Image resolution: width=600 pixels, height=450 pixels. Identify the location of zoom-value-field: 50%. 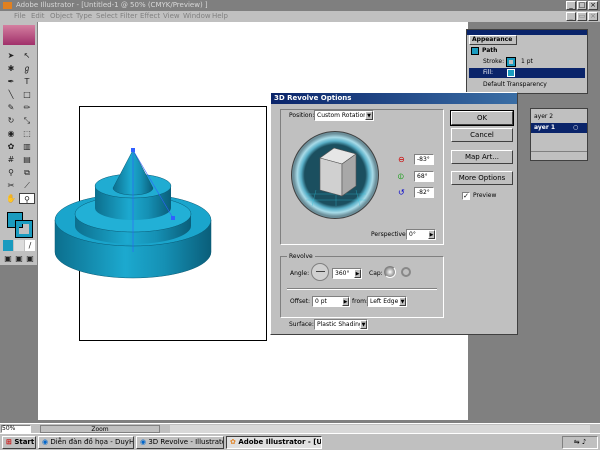
(16, 429).